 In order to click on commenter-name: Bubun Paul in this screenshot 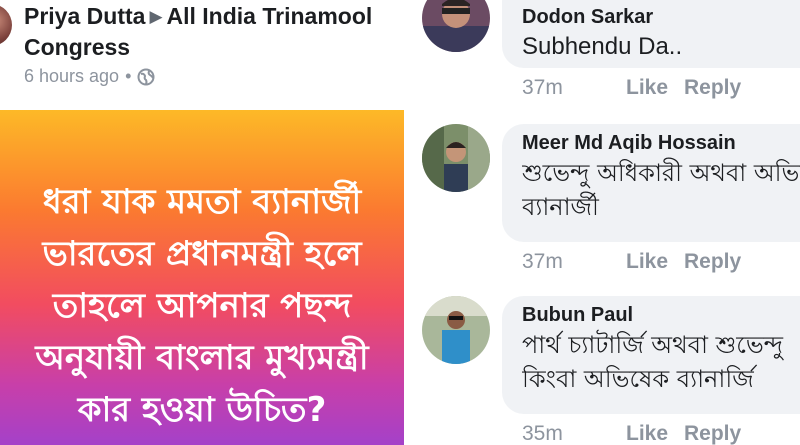, I will do `click(661, 315)`.